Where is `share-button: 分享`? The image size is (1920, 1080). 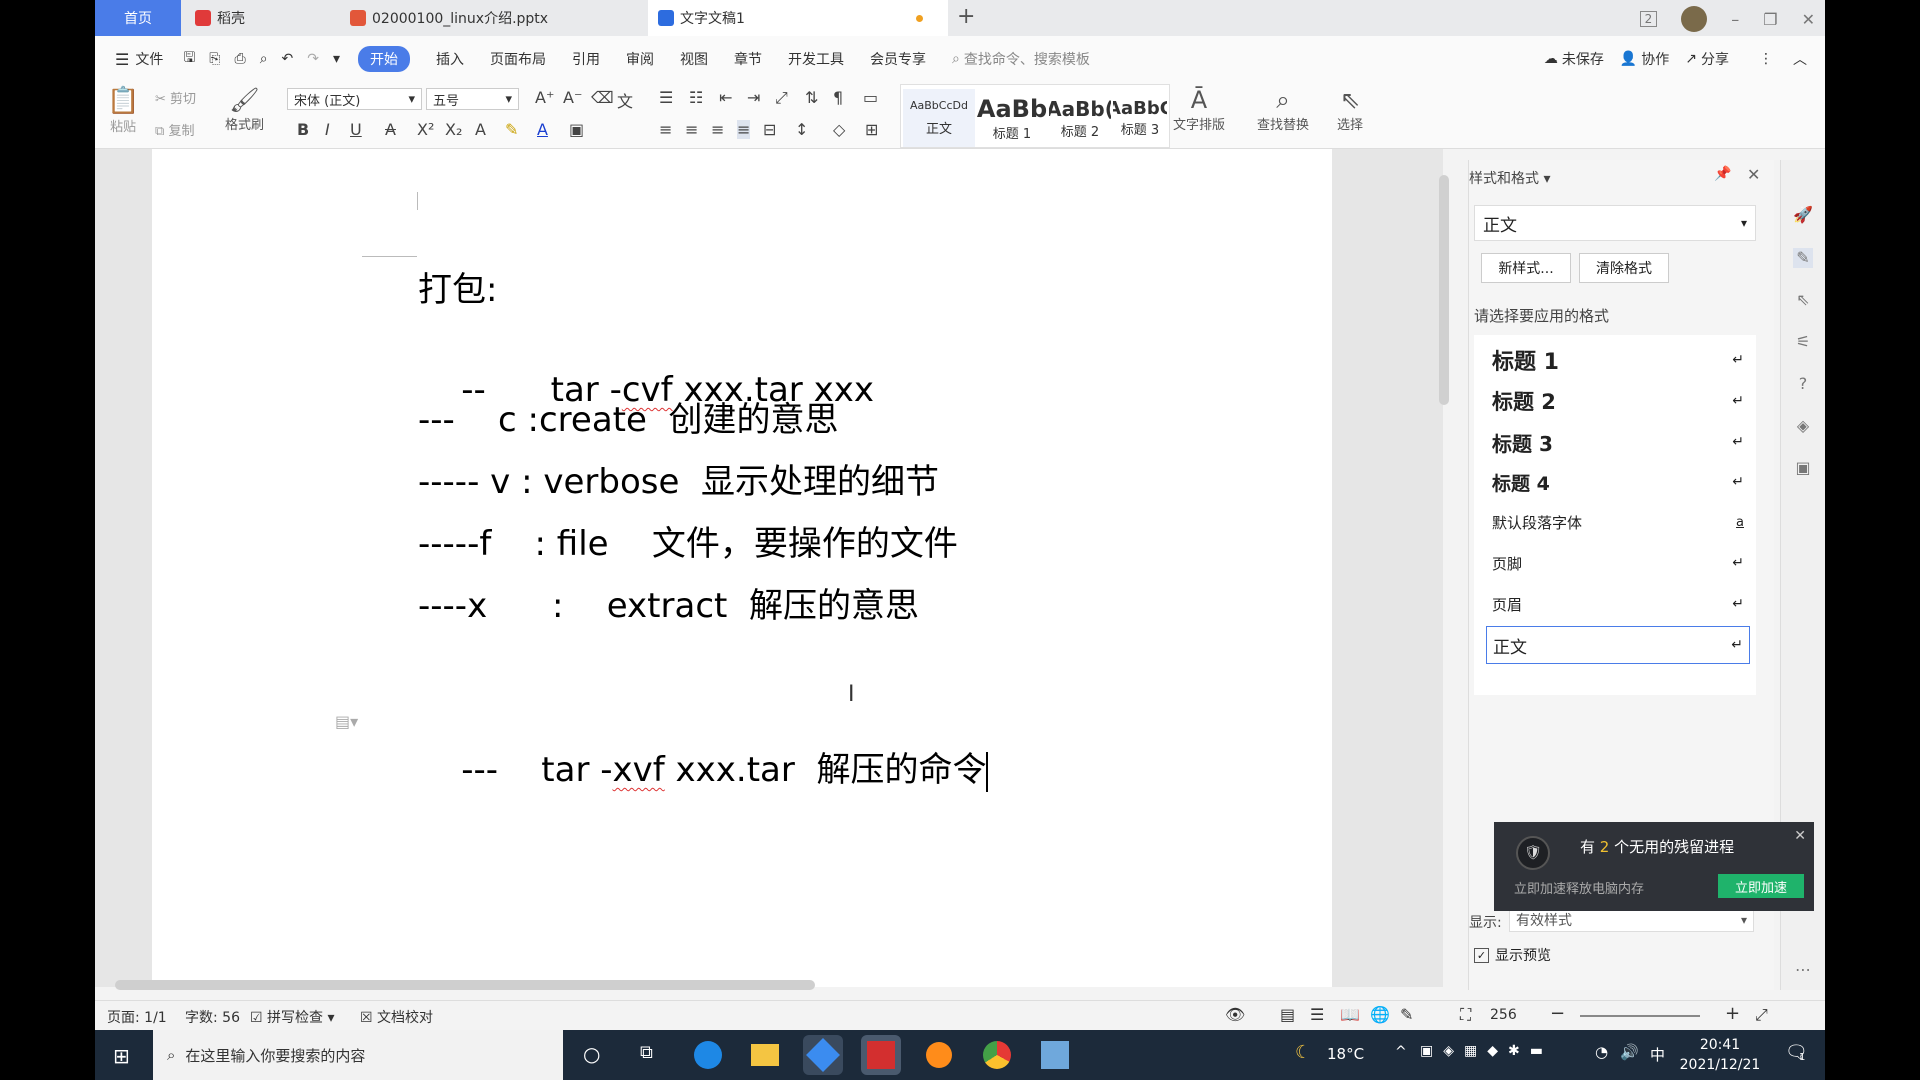 share-button: 分享 is located at coordinates (1715, 59).